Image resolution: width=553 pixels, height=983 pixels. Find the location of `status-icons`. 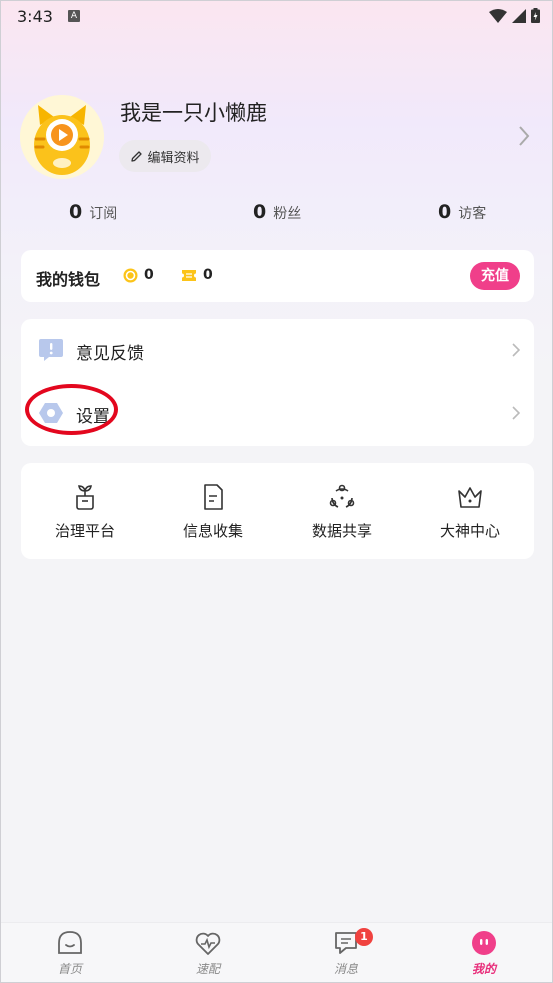

status-icons is located at coordinates (514, 15).